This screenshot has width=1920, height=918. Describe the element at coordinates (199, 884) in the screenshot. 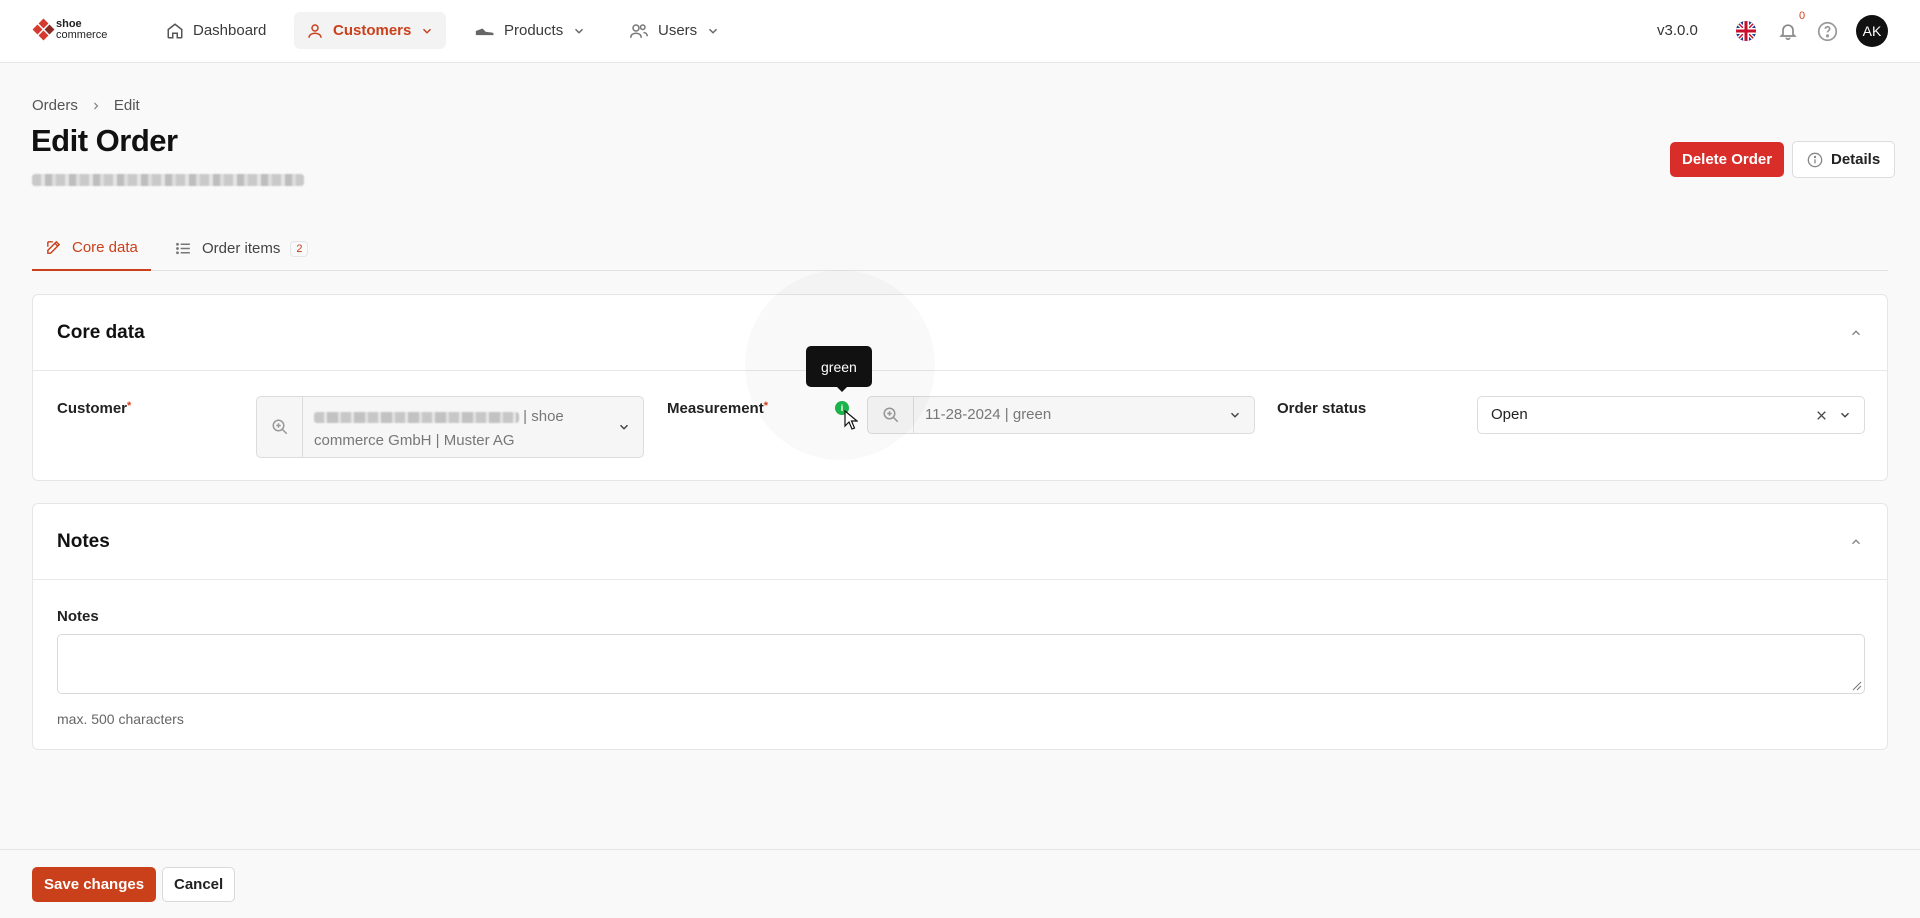

I see `cancel-button: Cancel` at that location.